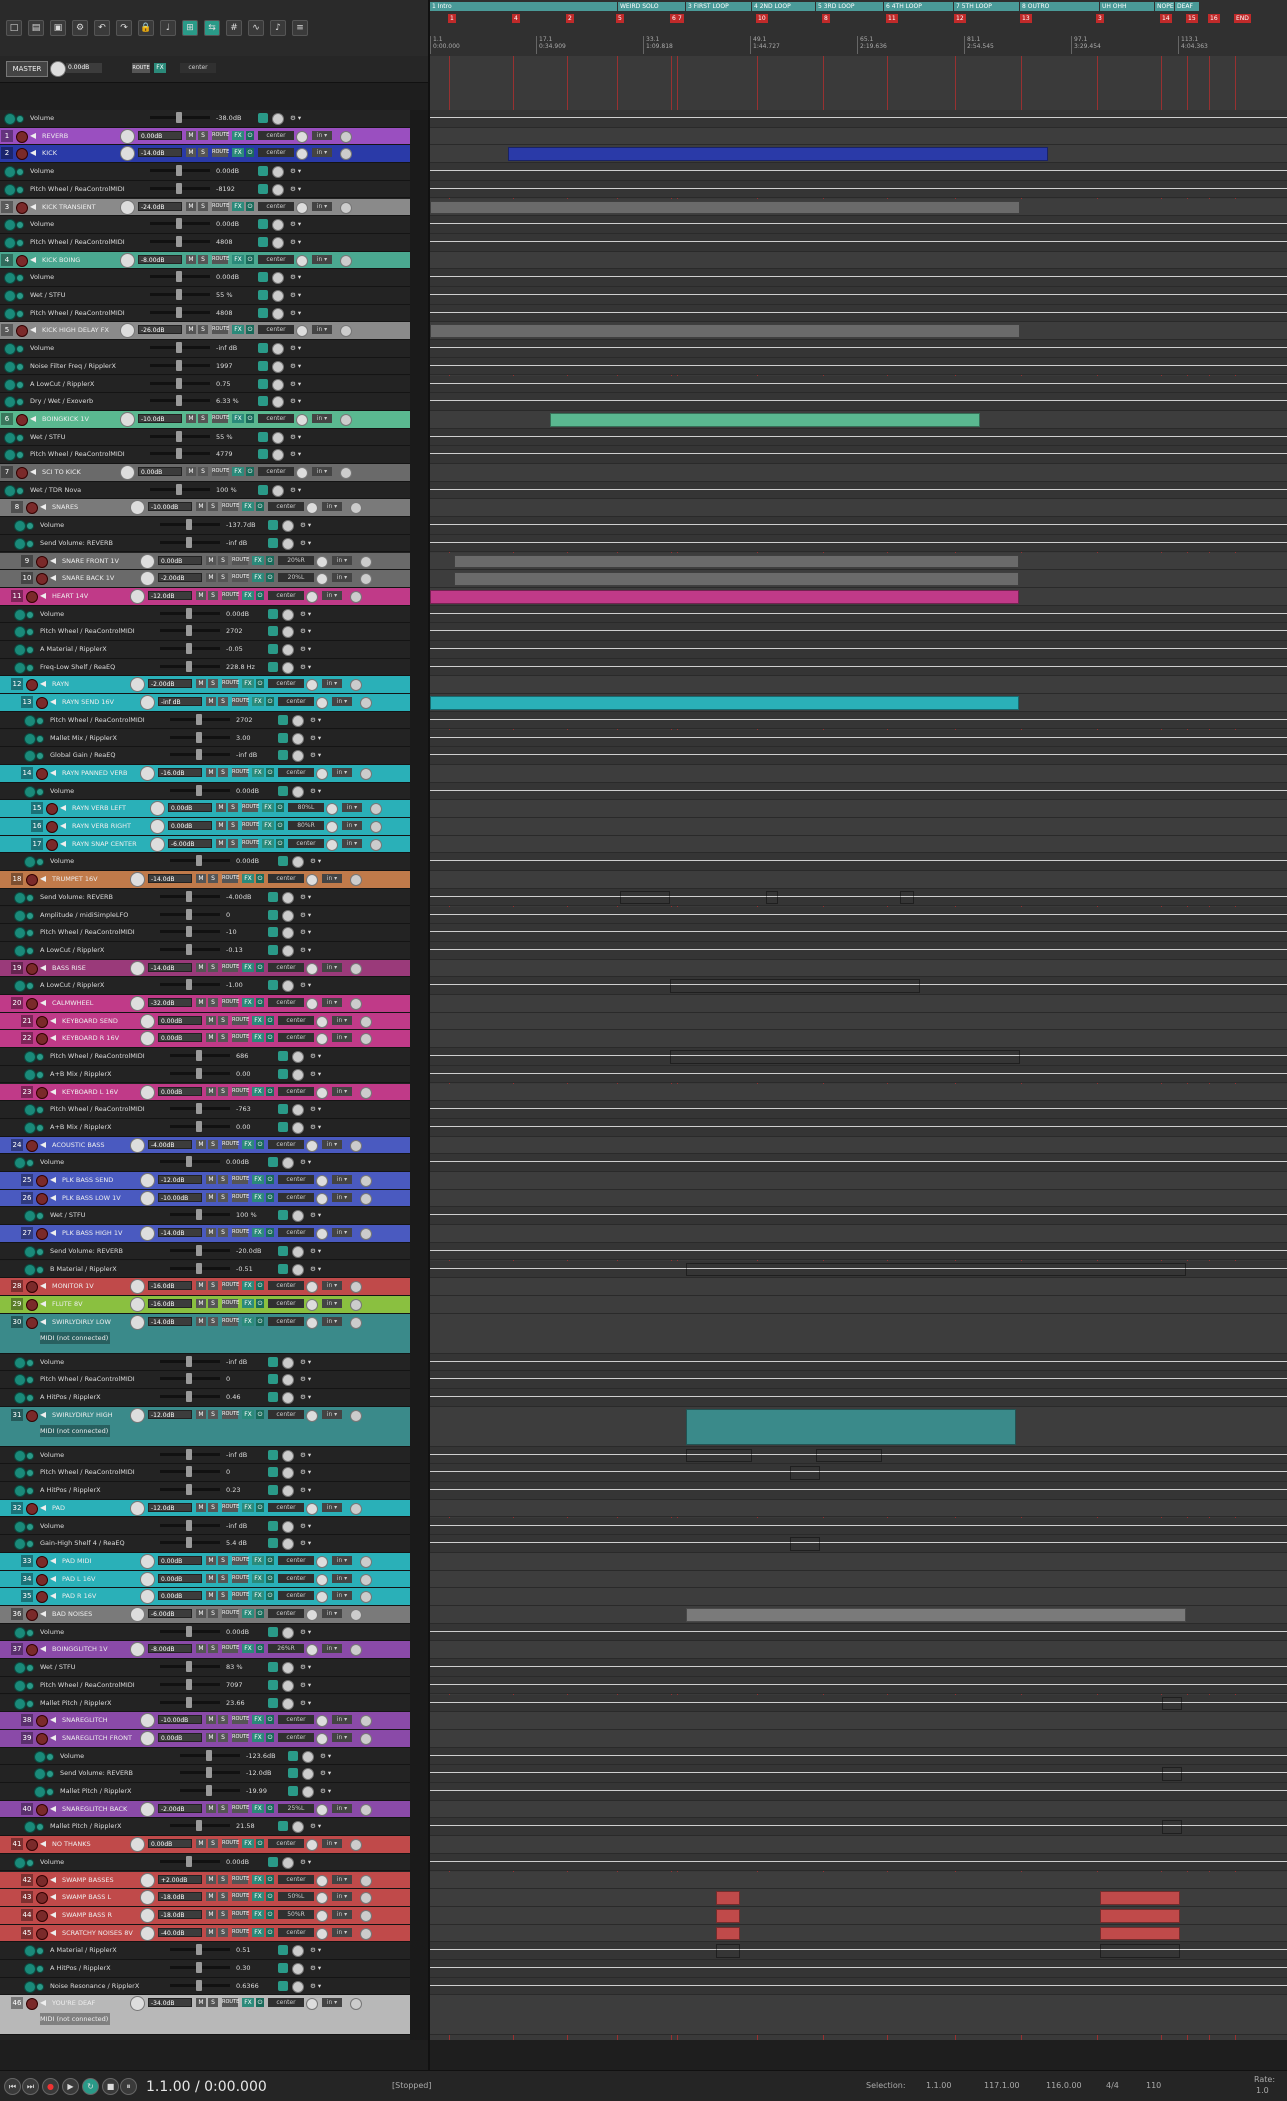 The image size is (1287, 2101). Describe the element at coordinates (147, 1092) in the screenshot. I see `volume-knob` at that location.